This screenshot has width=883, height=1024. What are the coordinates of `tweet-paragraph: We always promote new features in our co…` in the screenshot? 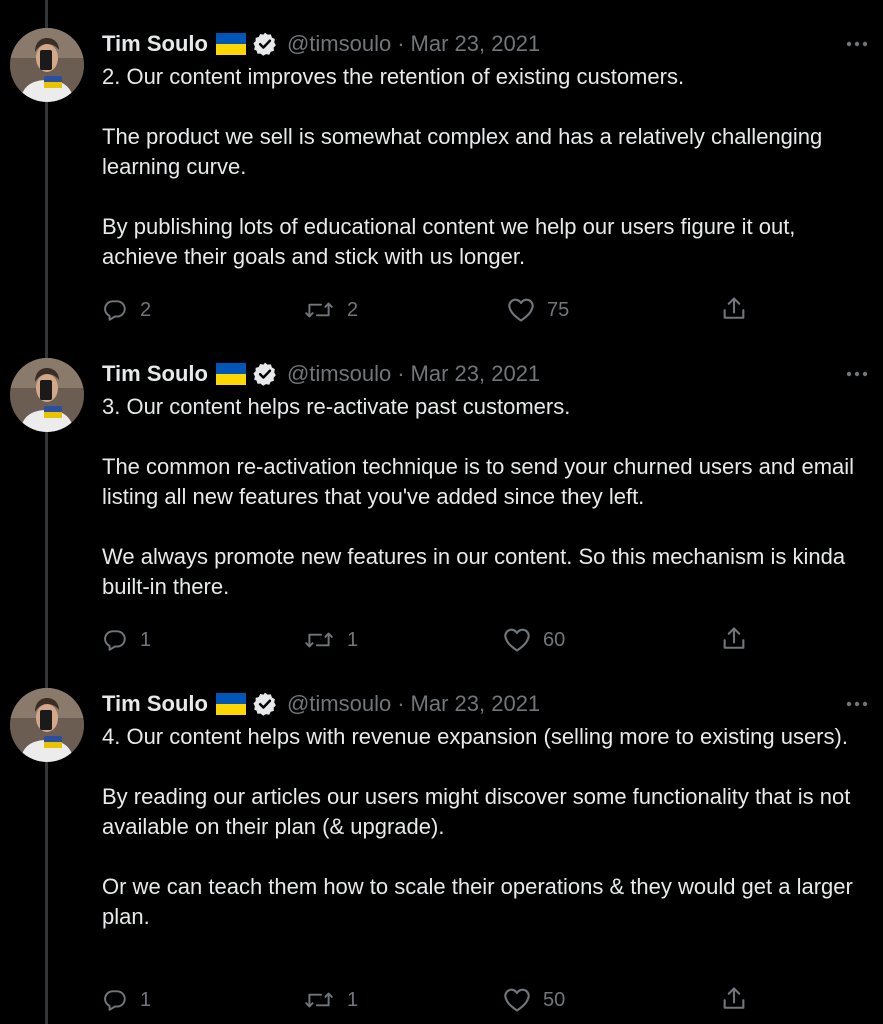 It's located at (474, 571).